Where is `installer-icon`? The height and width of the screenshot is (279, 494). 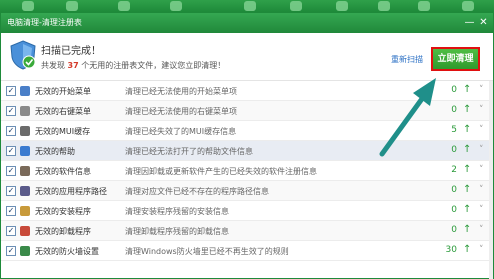
installer-icon is located at coordinates (25, 211).